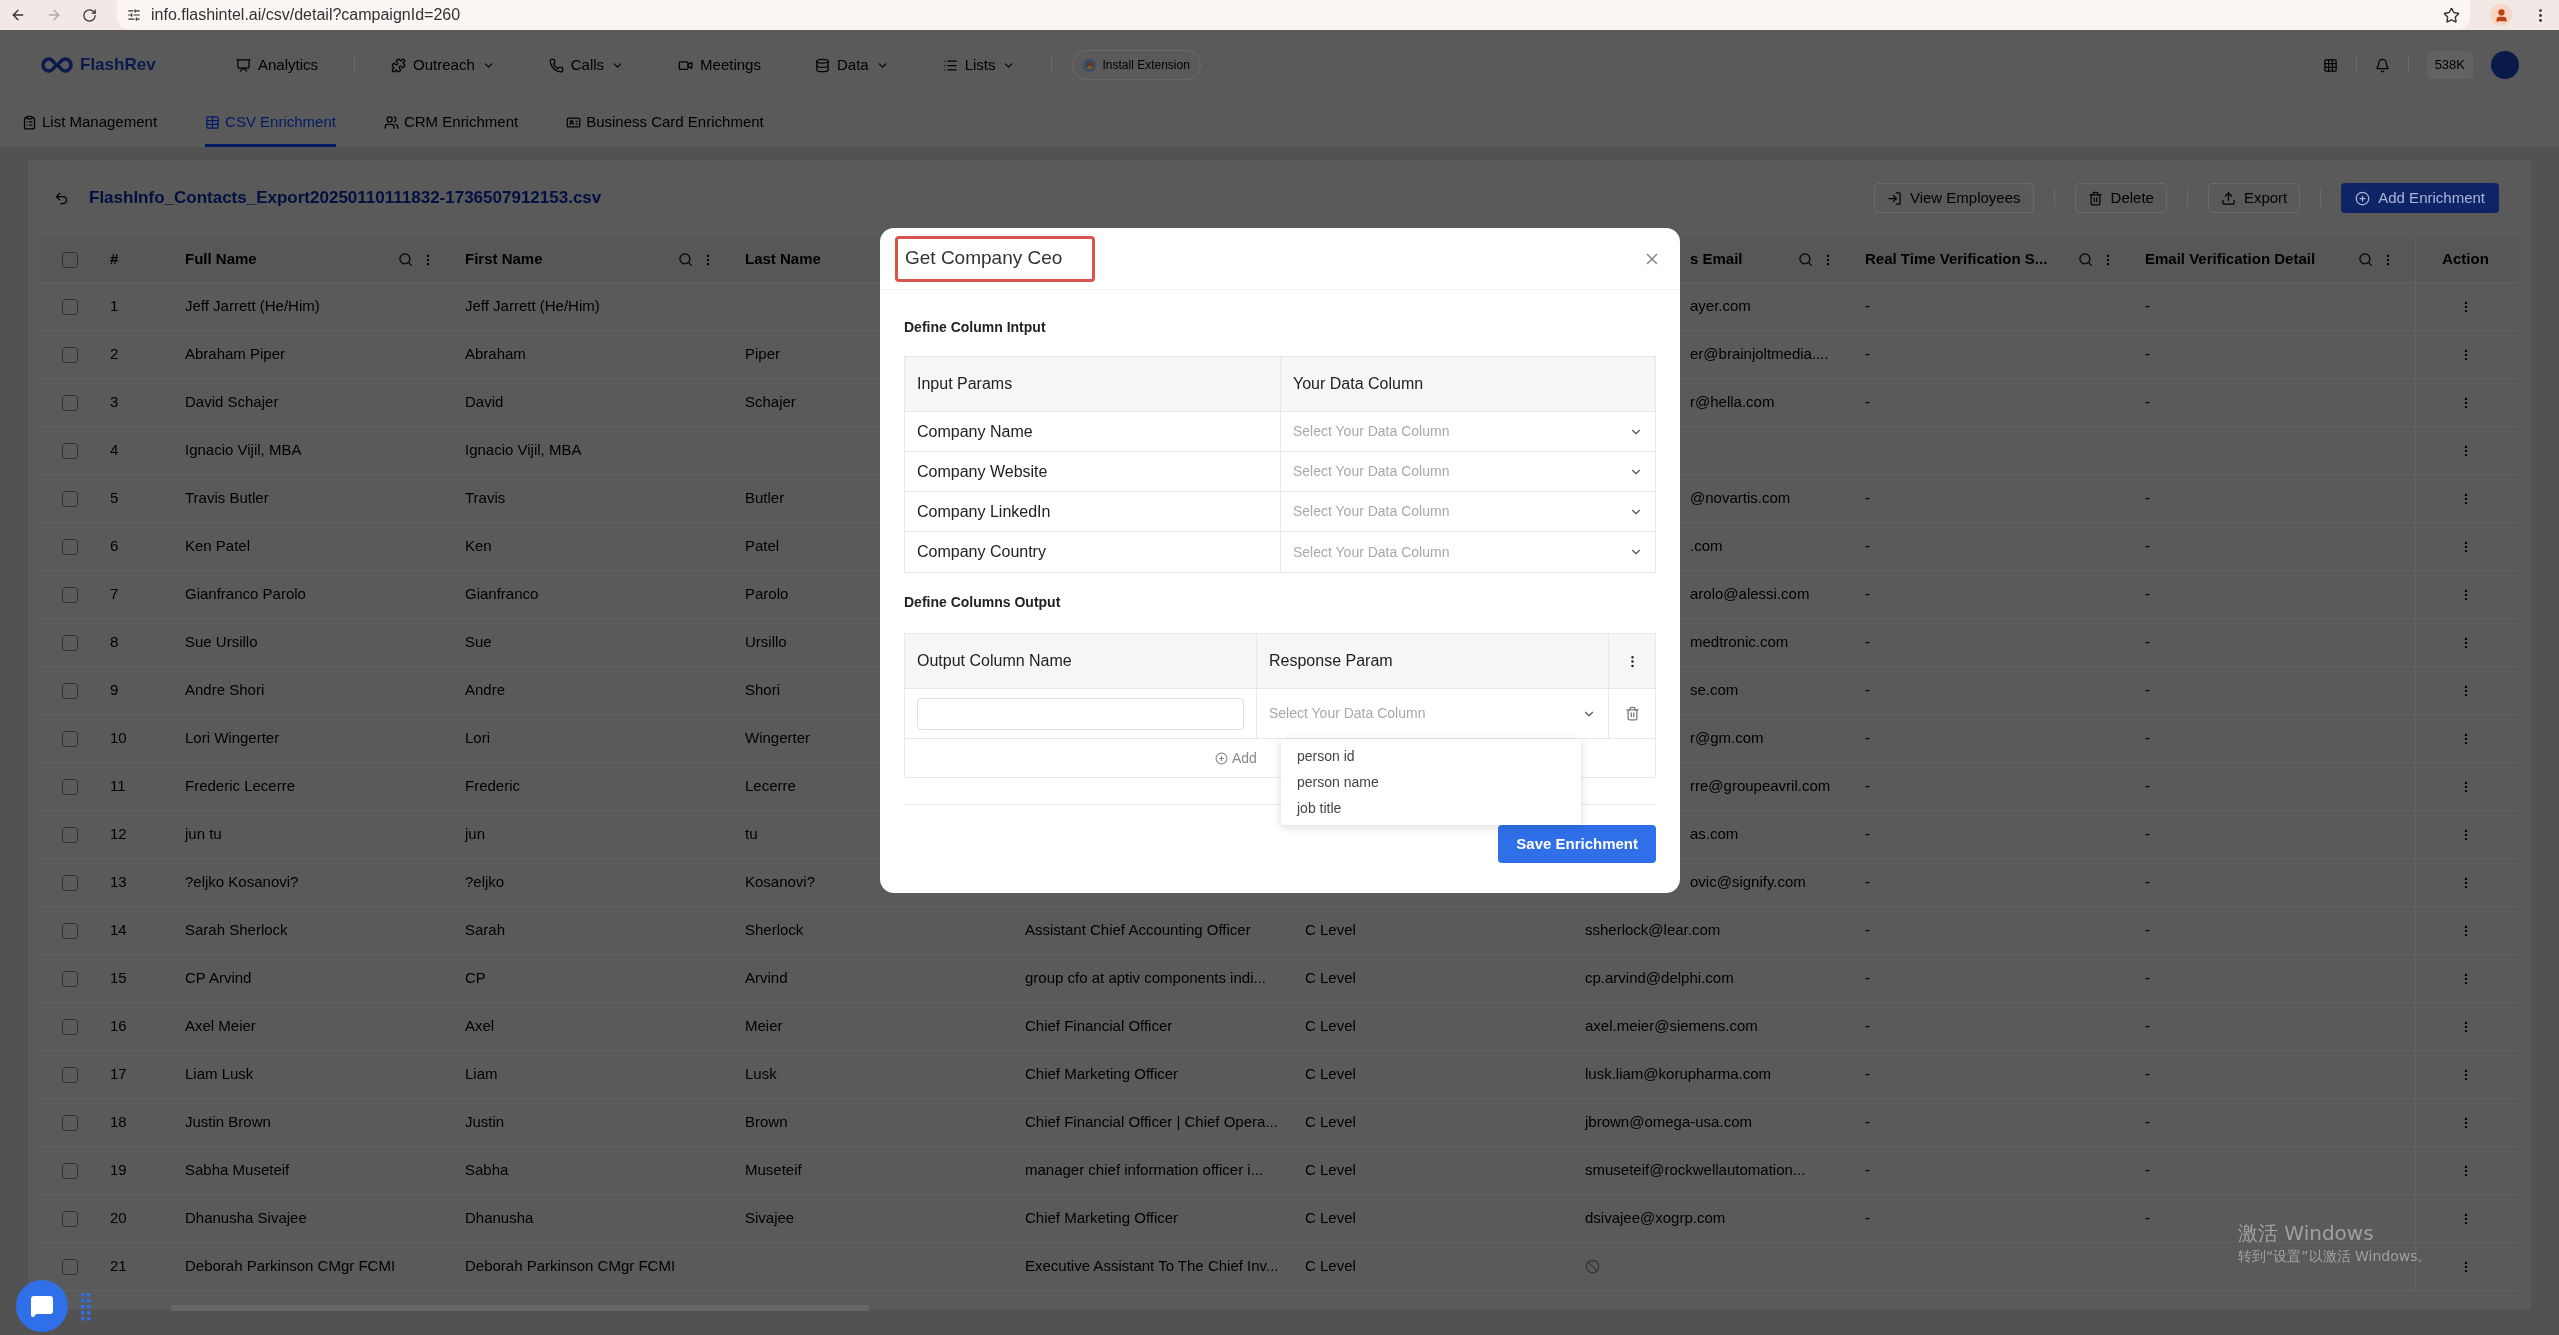 The image size is (2559, 1335). I want to click on select-all-checkbox, so click(70, 259).